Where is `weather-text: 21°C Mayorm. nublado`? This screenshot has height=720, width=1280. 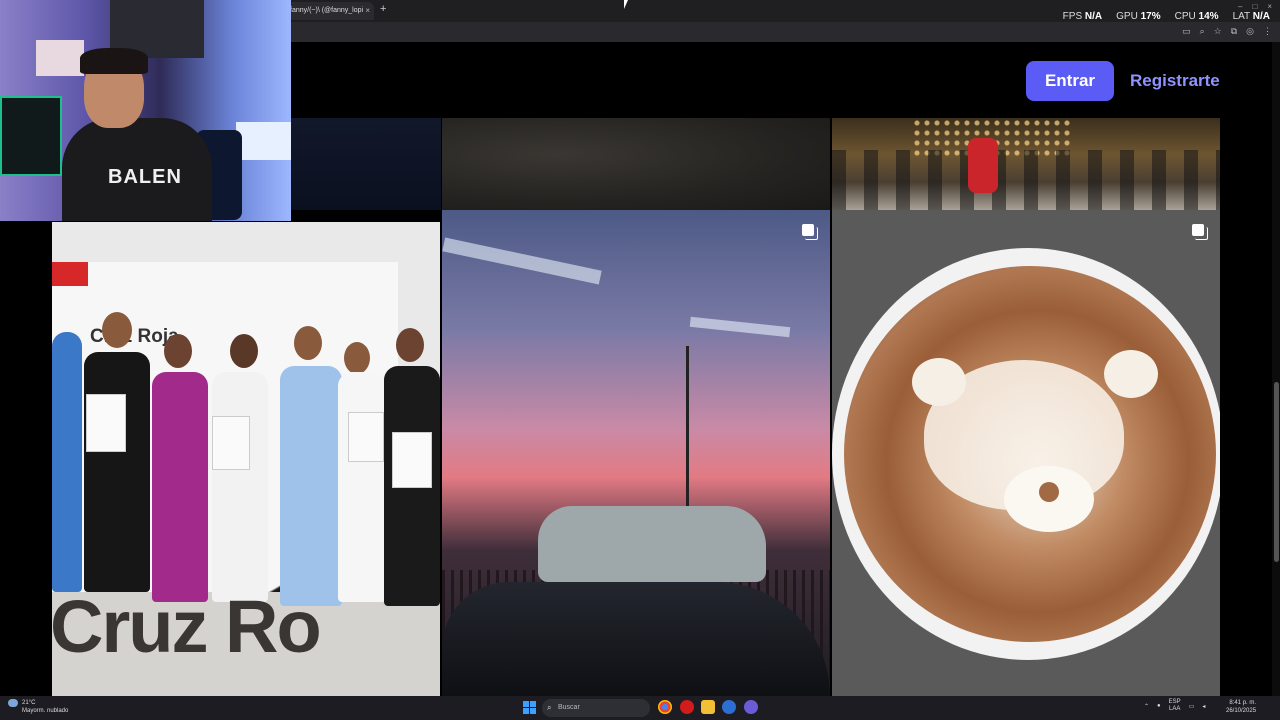 weather-text: 21°C Mayorm. nublado is located at coordinates (45, 707).